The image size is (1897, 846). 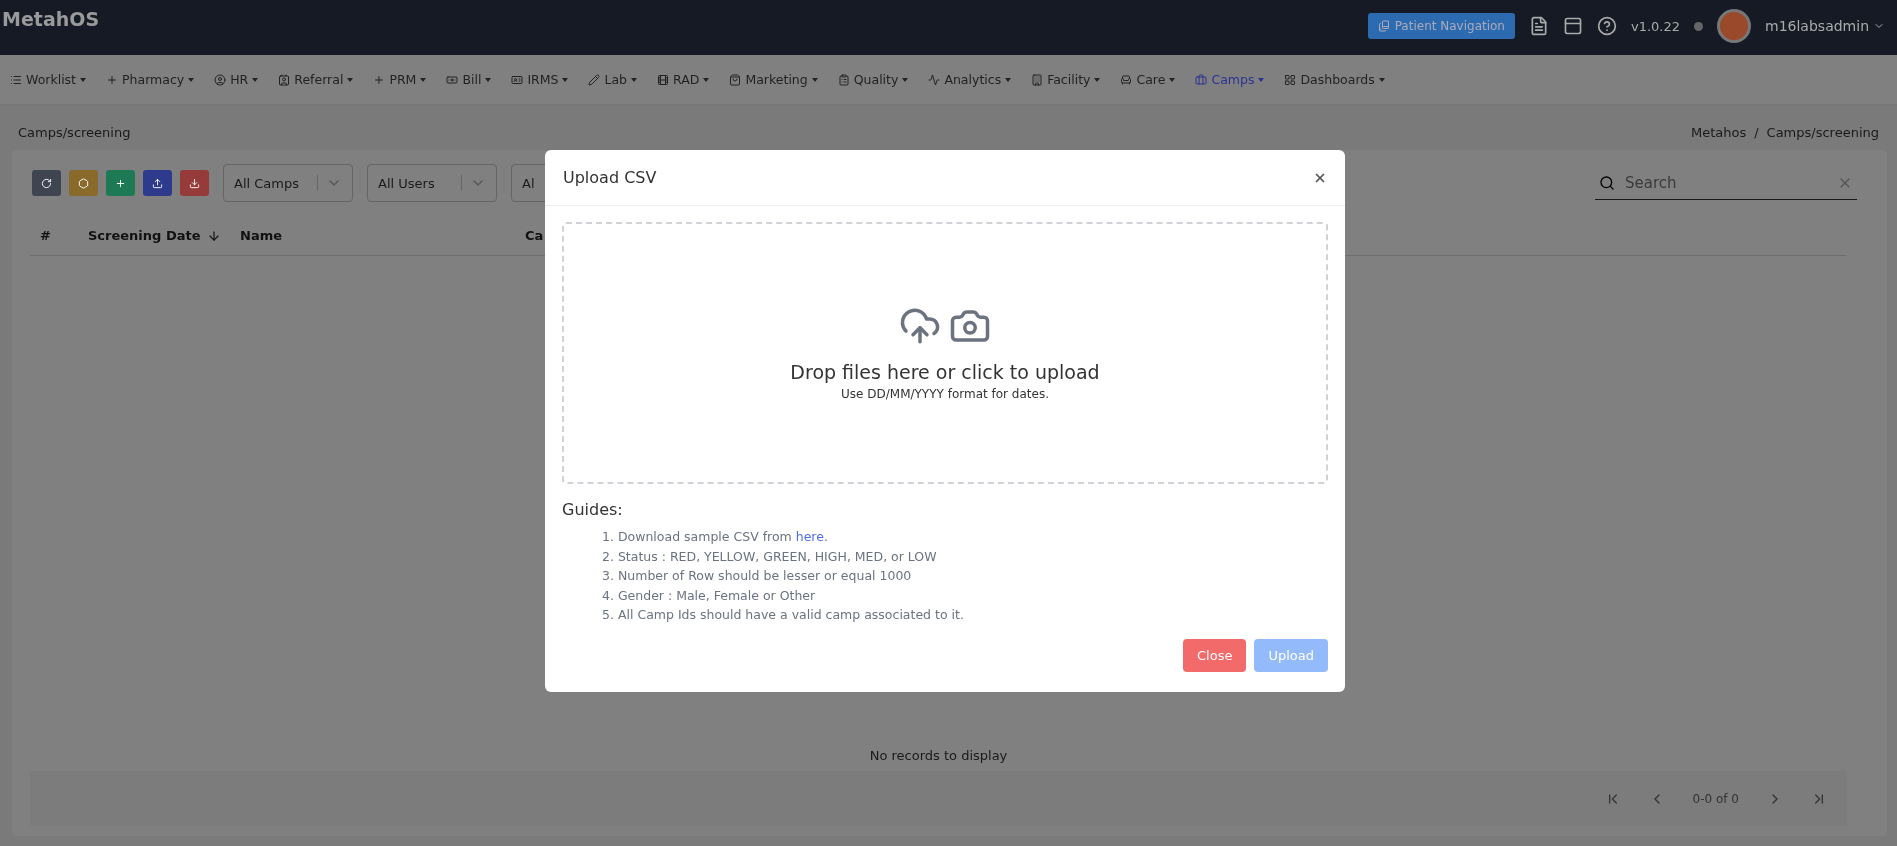 What do you see at coordinates (790, 615) in the screenshot?
I see `guide-item: All Camp Ids should have a valid camp associated to it.` at bounding box center [790, 615].